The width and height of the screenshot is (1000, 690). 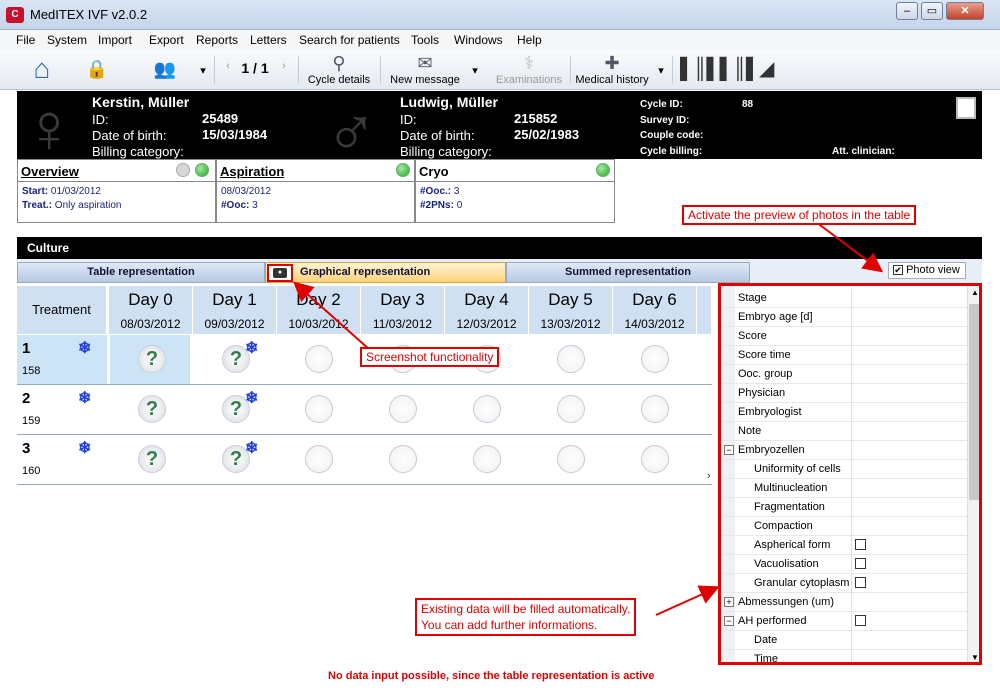 What do you see at coordinates (252, 448) in the screenshot?
I see `cryo-snowflake-icon: ❄` at bounding box center [252, 448].